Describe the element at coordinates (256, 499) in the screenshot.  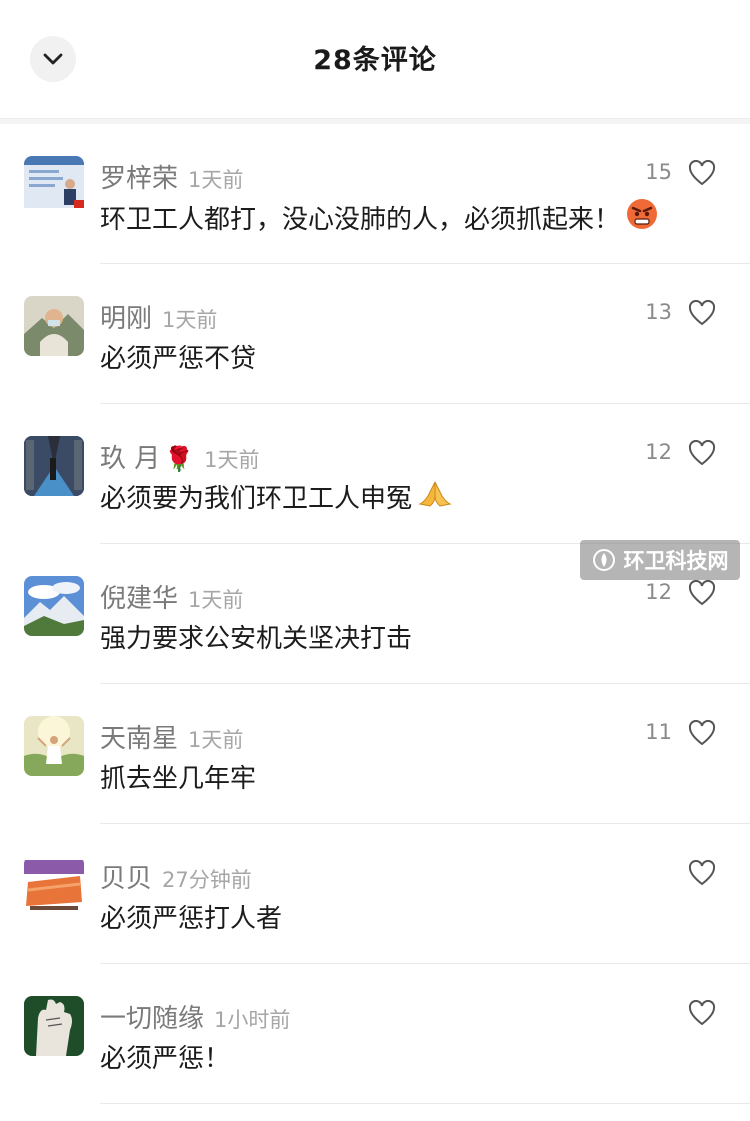
I see `comment-body: 必须要为我们环卫工人申冤` at that location.